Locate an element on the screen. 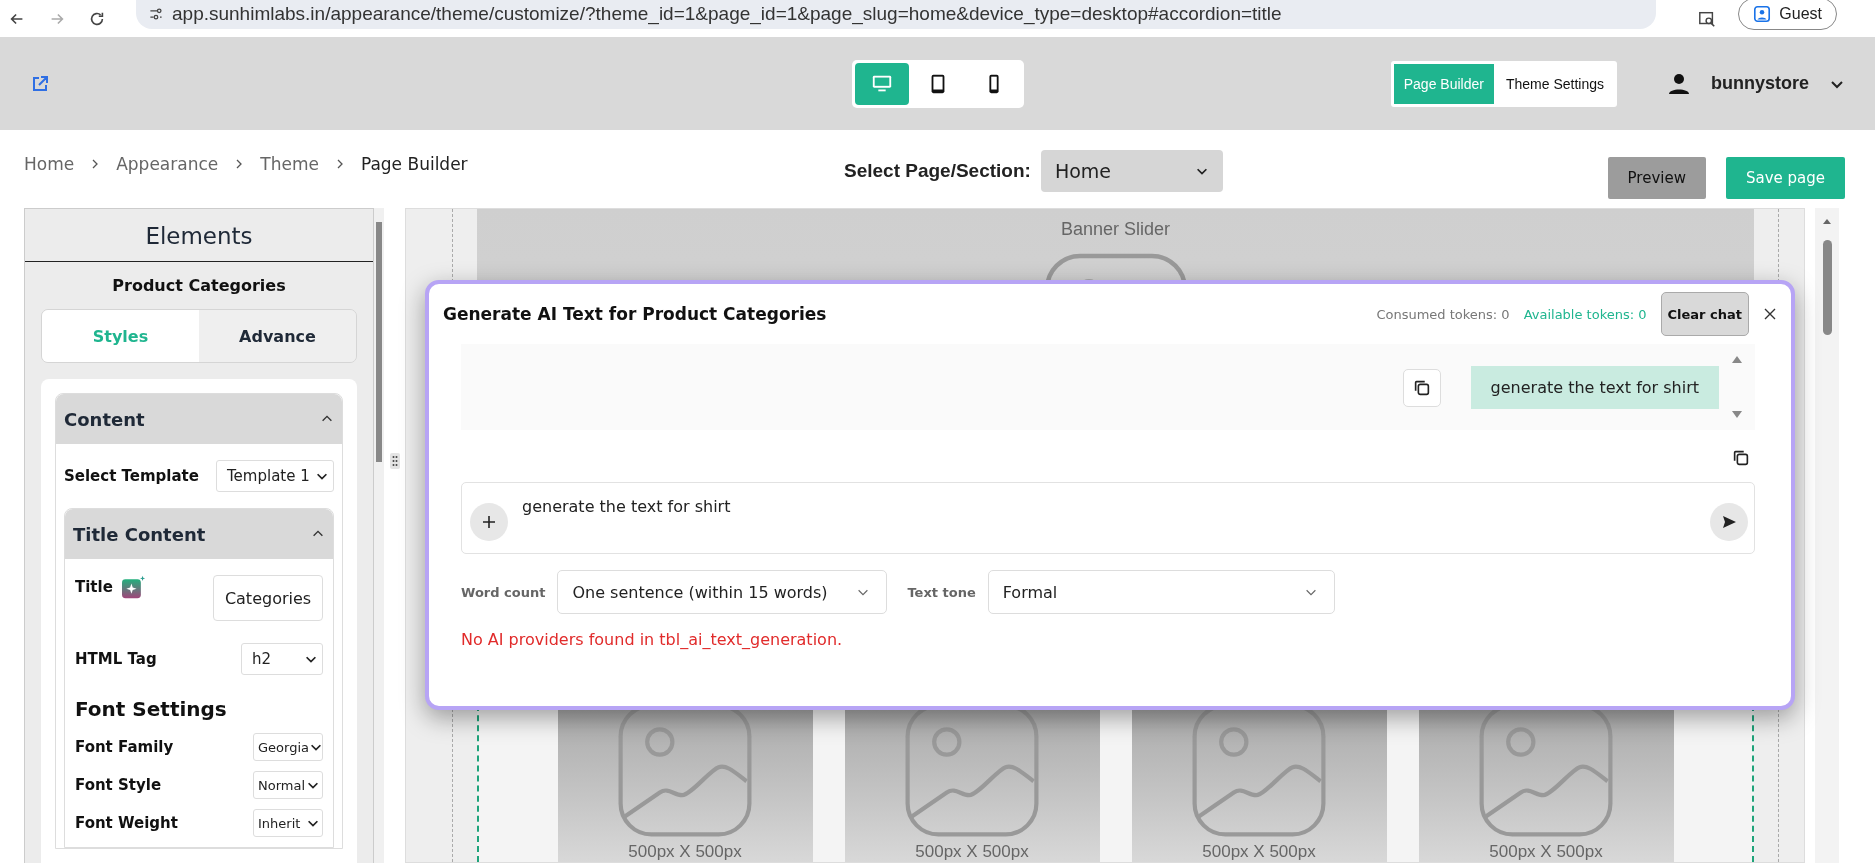  breadcrumb-link: Home is located at coordinates (49, 164).